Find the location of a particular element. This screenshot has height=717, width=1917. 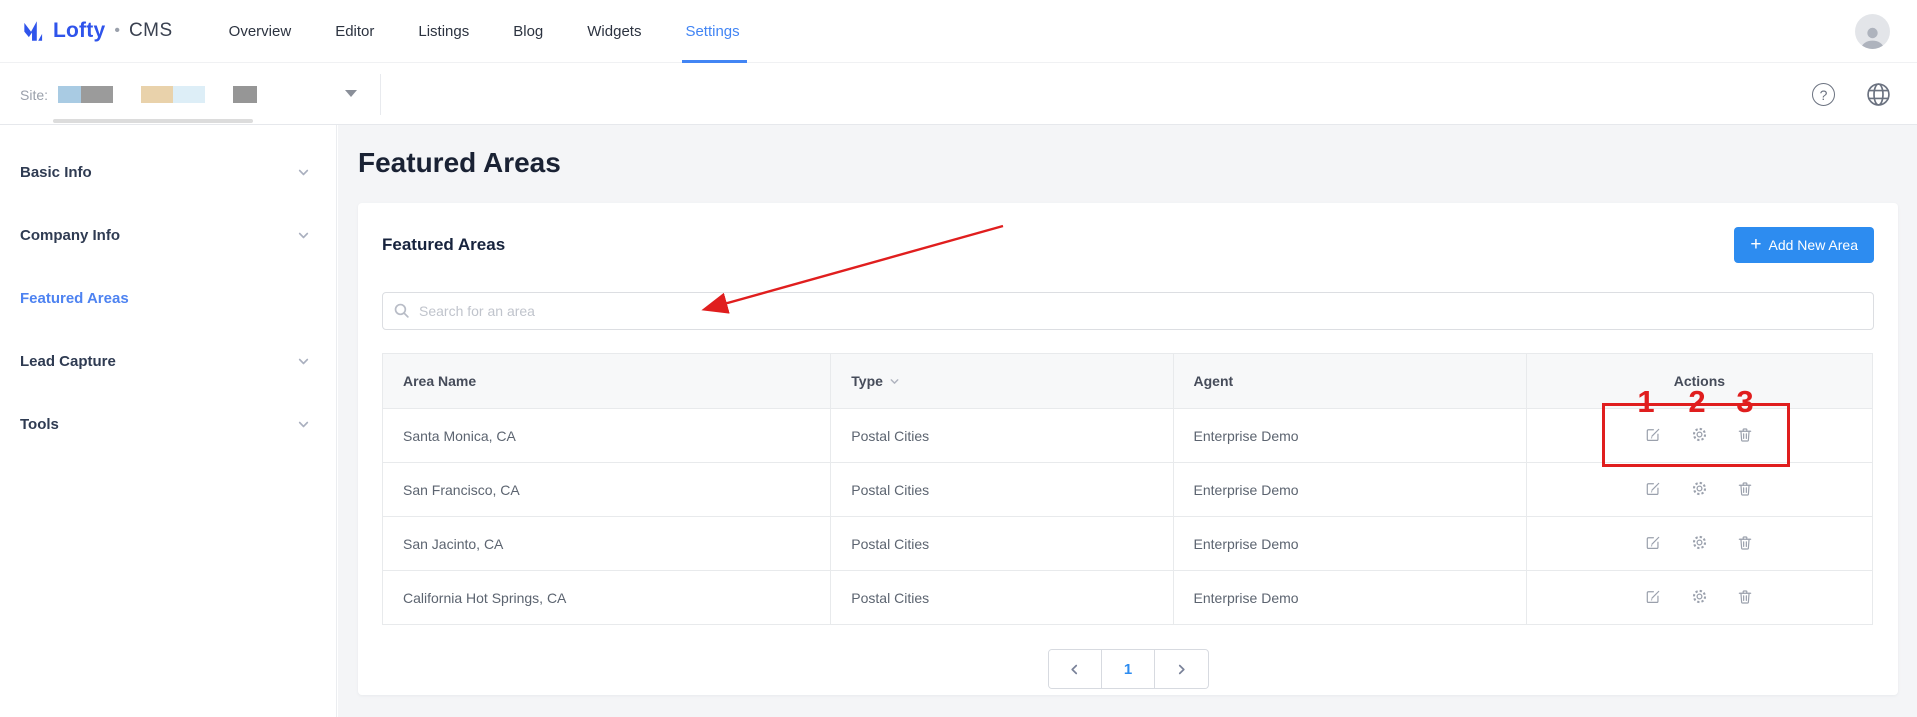

chevron-right-icon is located at coordinates (1181, 669).